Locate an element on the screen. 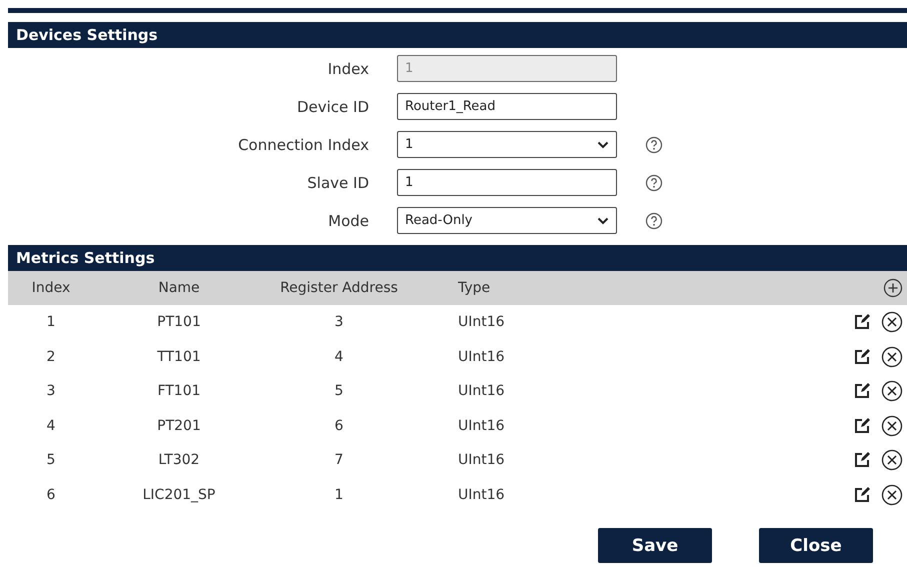 The width and height of the screenshot is (907, 567). select-field: Read-Only is located at coordinates (507, 220).